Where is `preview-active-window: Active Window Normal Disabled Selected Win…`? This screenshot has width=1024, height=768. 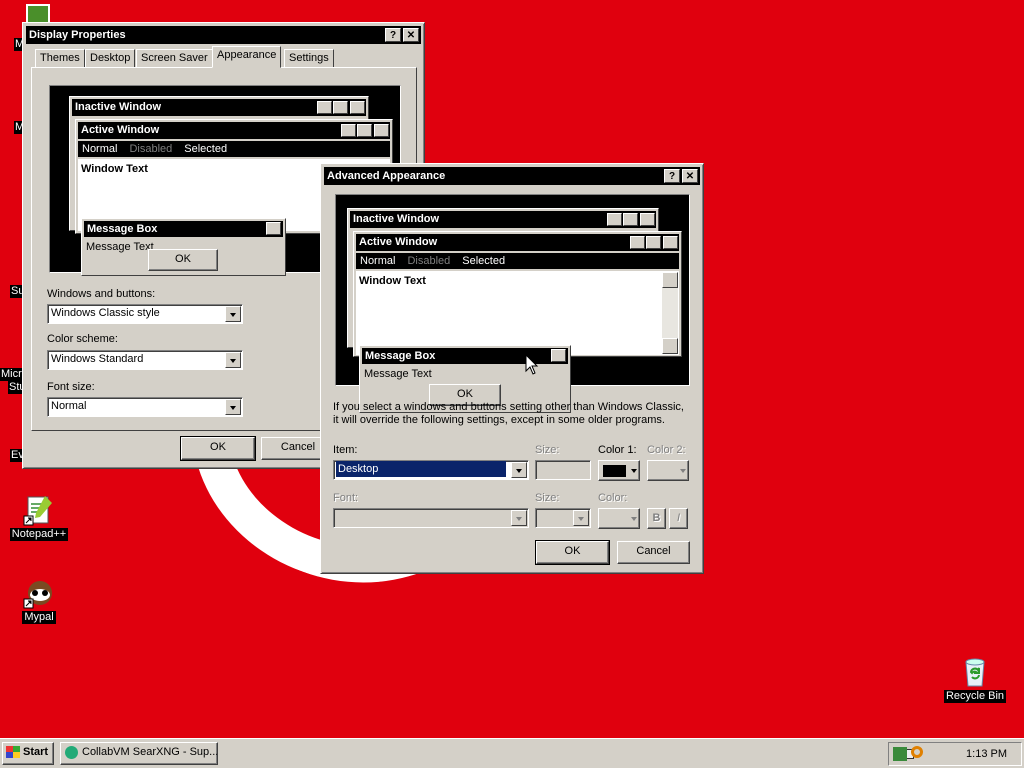 preview-active-window: Active Window Normal Disabled Selected Win… is located at coordinates (517, 294).